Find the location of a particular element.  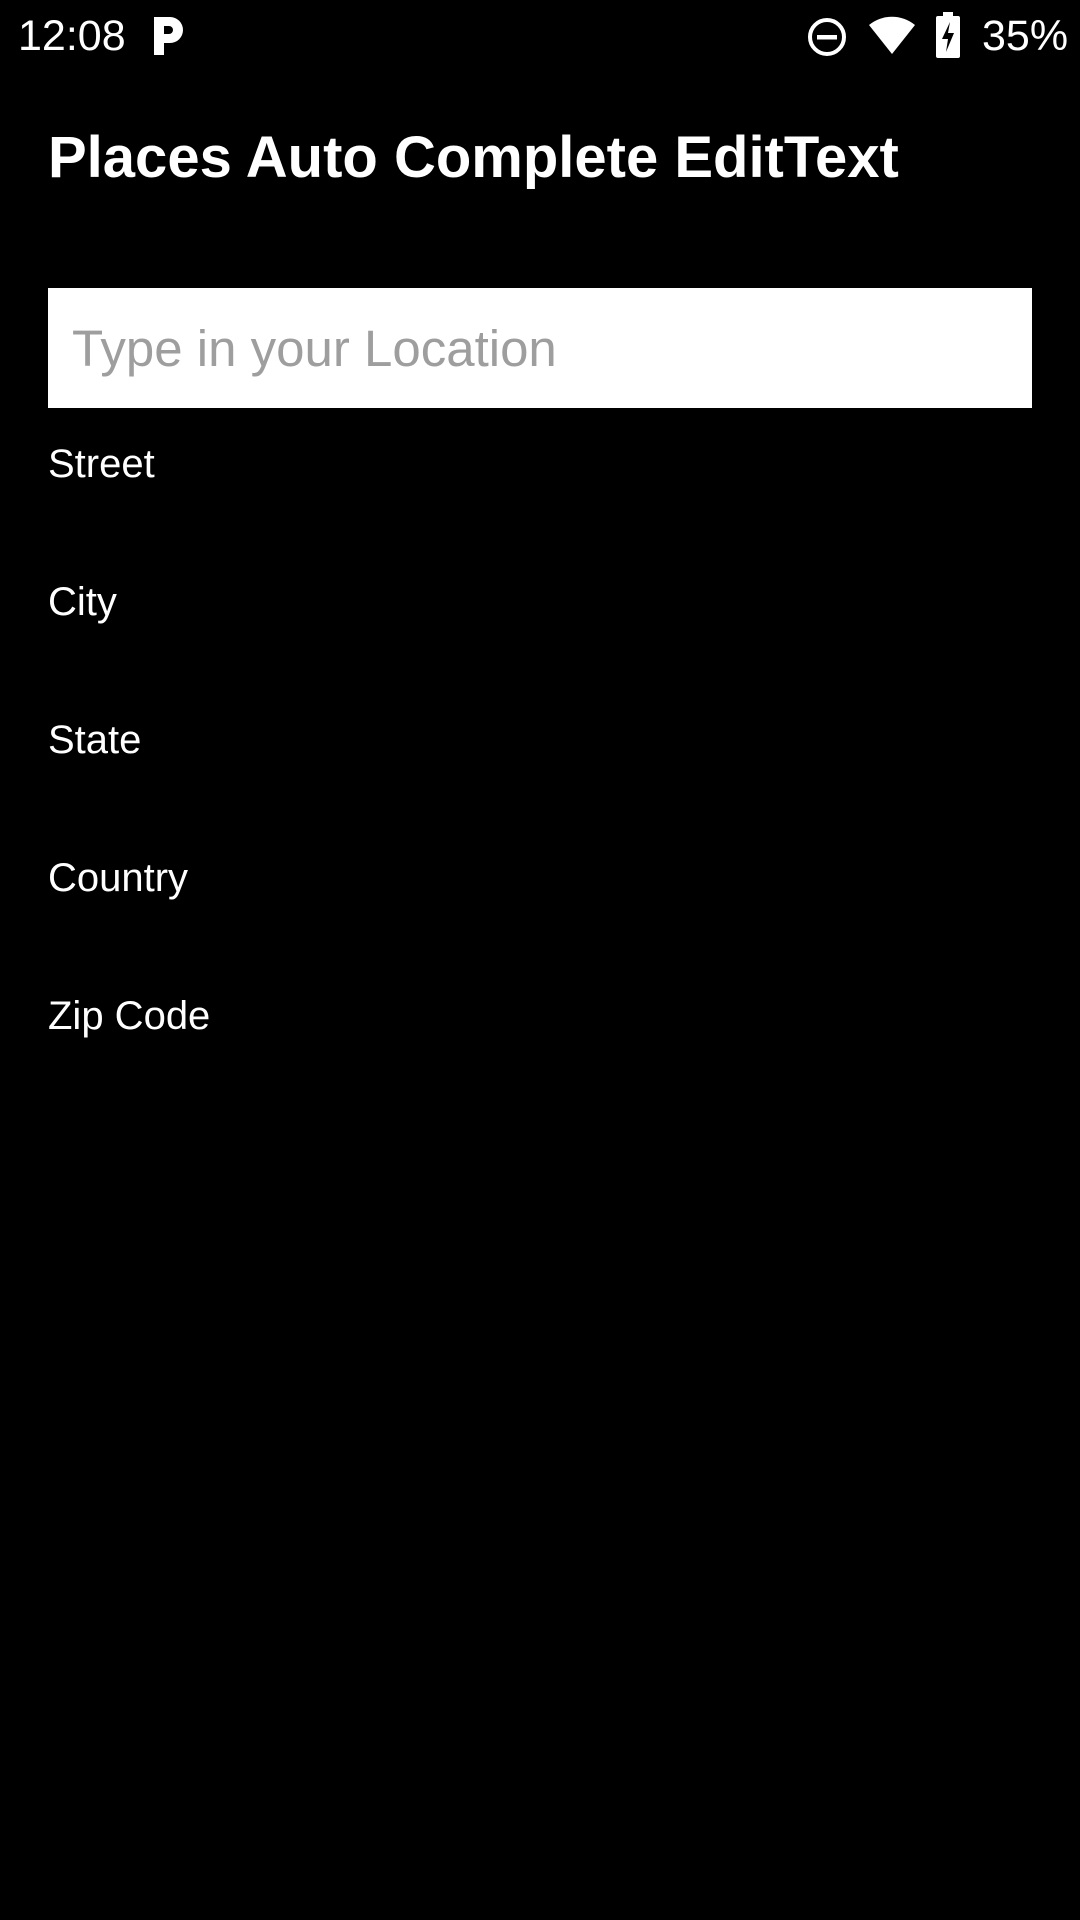

status-time: 12:08 is located at coordinates (72, 36).